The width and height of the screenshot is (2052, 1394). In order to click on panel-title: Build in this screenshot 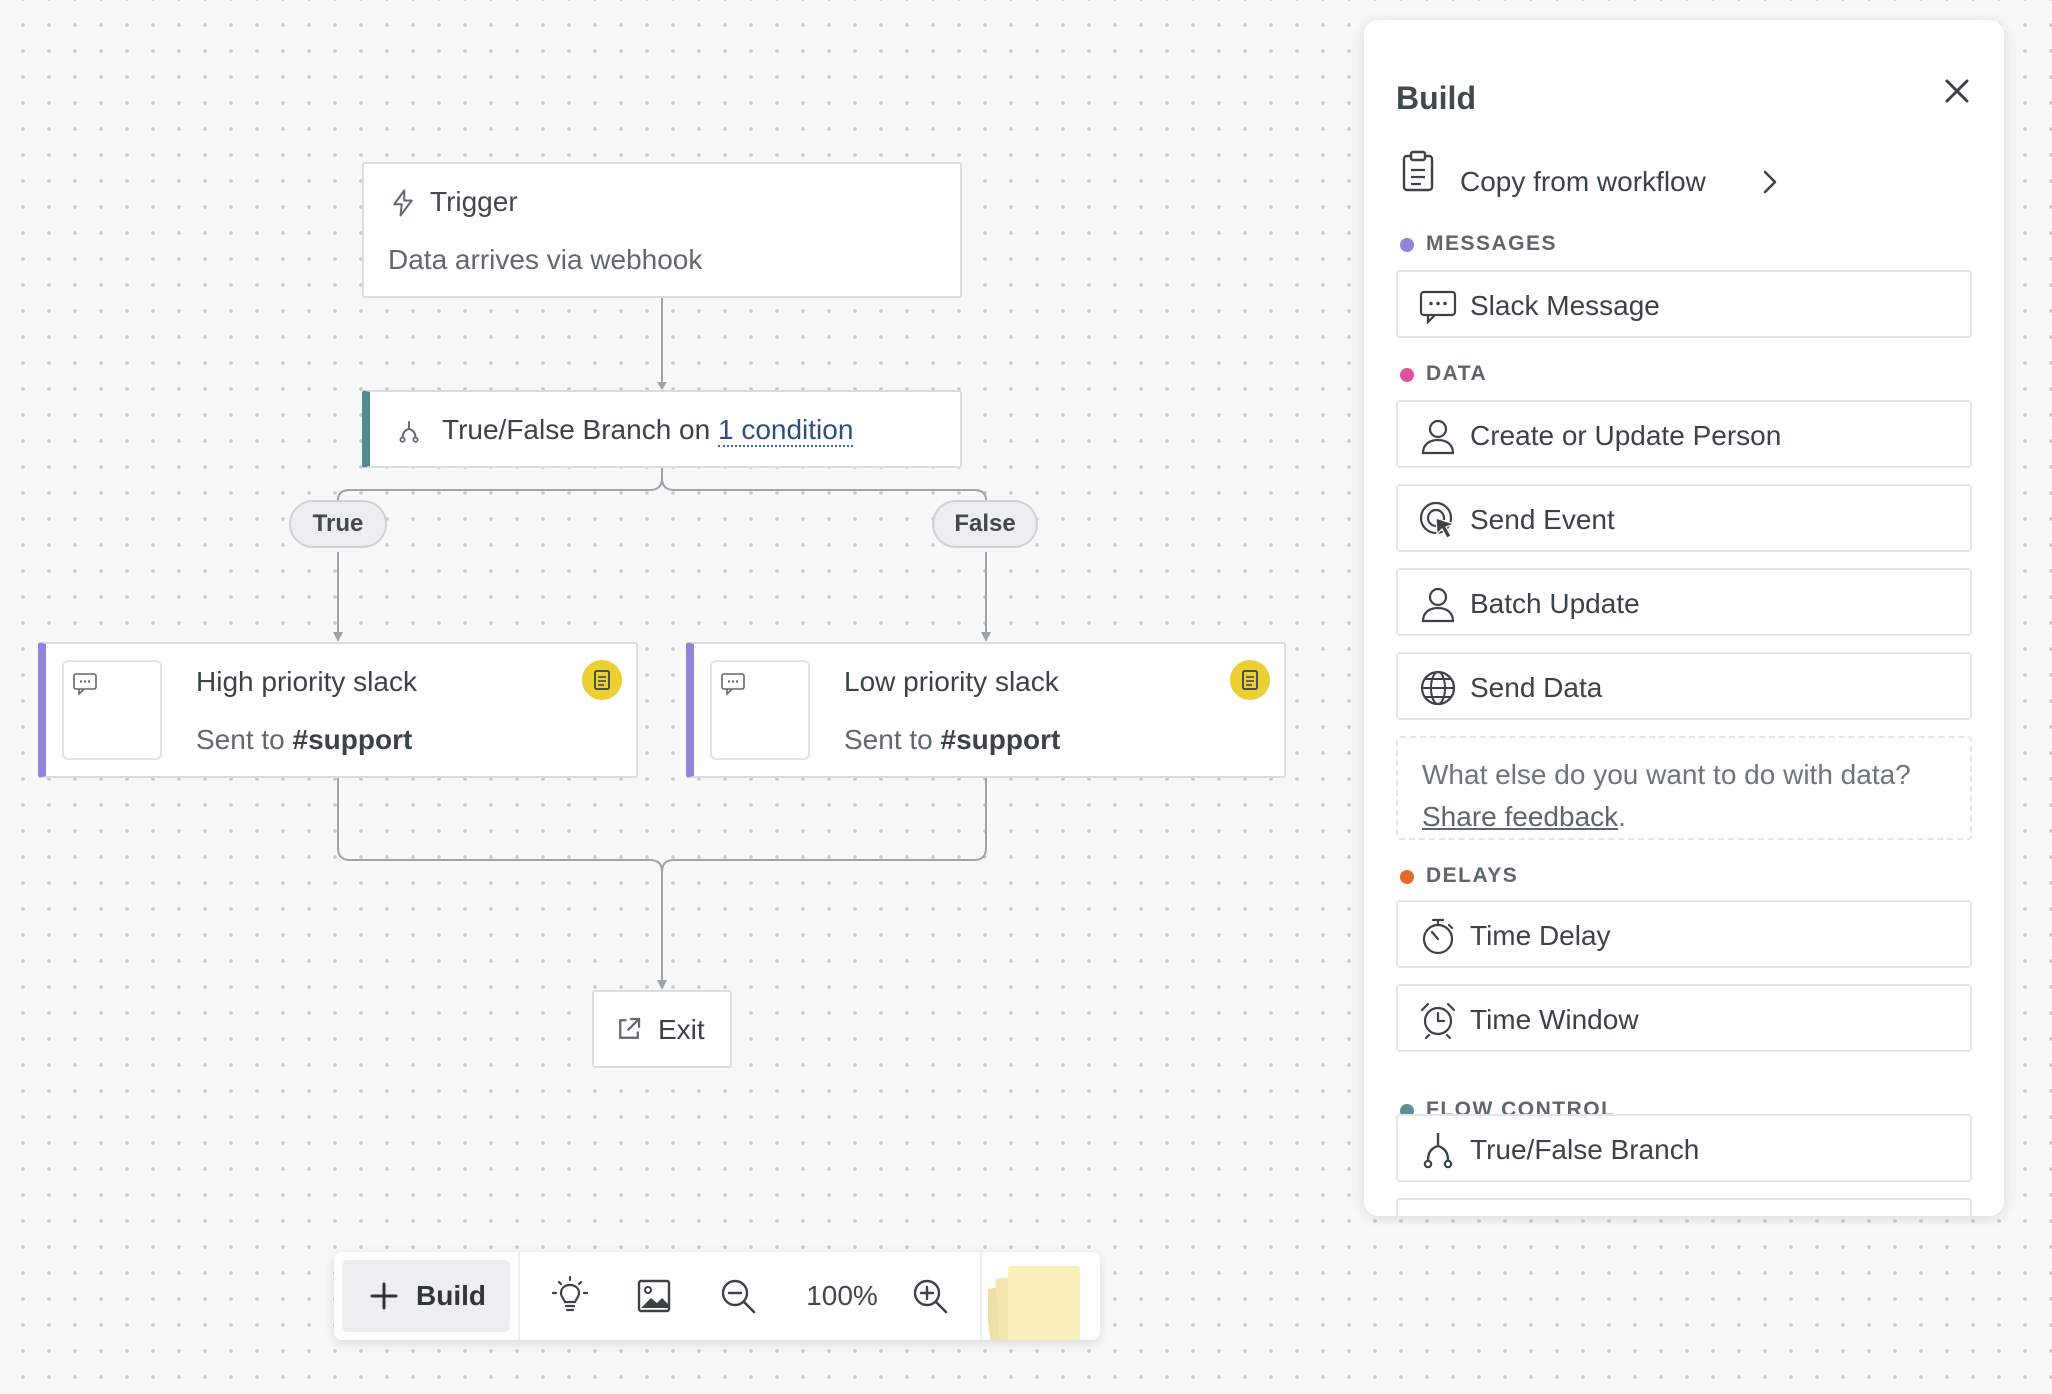, I will do `click(1436, 98)`.